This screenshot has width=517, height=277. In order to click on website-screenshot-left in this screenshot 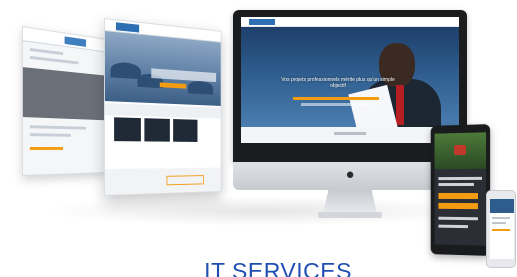, I will do `click(63, 101)`.